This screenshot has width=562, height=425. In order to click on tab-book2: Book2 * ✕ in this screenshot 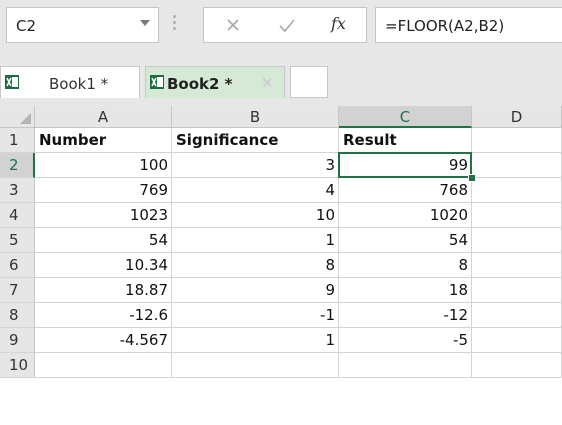, I will do `click(215, 82)`.